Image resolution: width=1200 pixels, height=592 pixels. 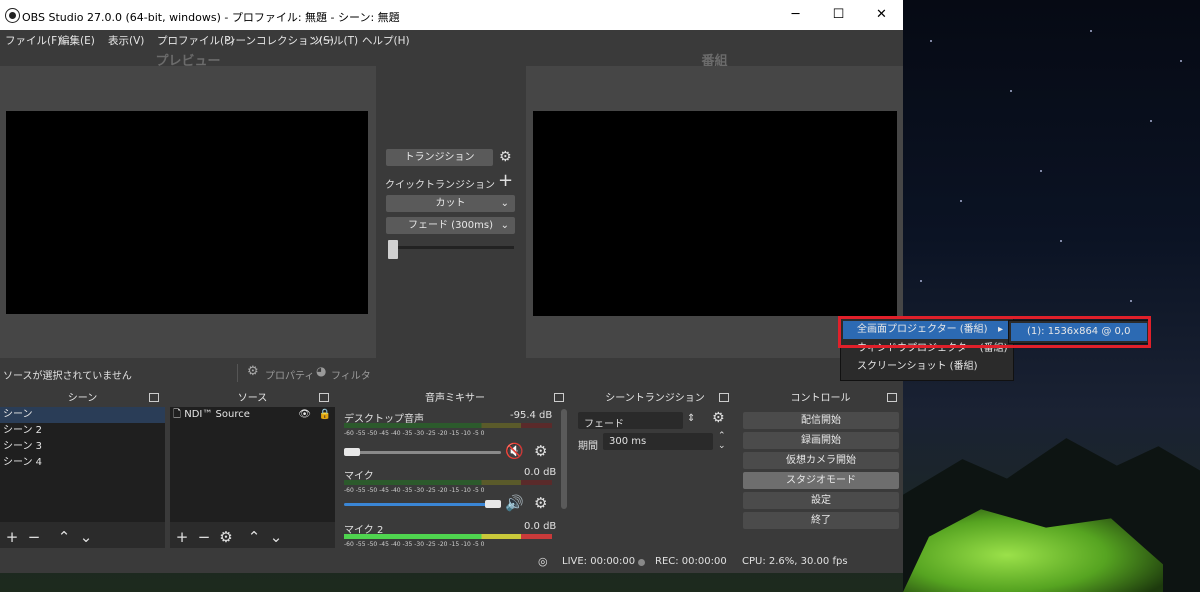 I want to click on spin-up-icon: ⌃, so click(x=722, y=436).